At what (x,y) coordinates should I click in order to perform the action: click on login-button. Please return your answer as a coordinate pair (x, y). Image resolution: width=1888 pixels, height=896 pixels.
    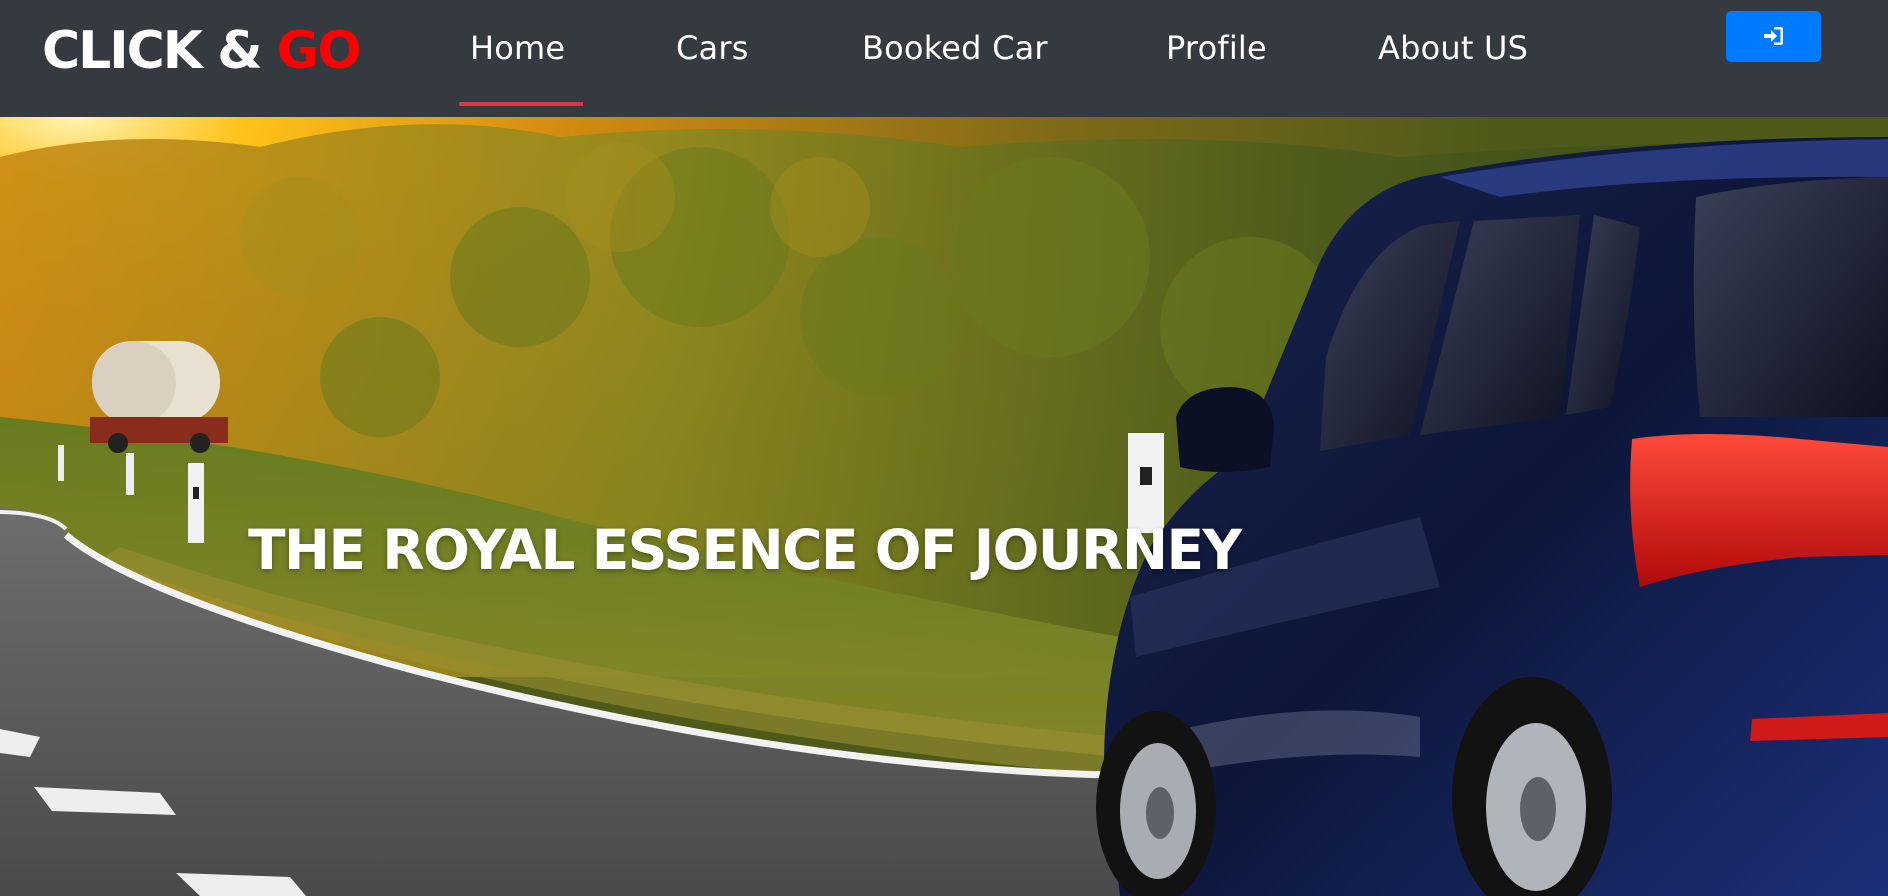
    Looking at the image, I should click on (1773, 36).